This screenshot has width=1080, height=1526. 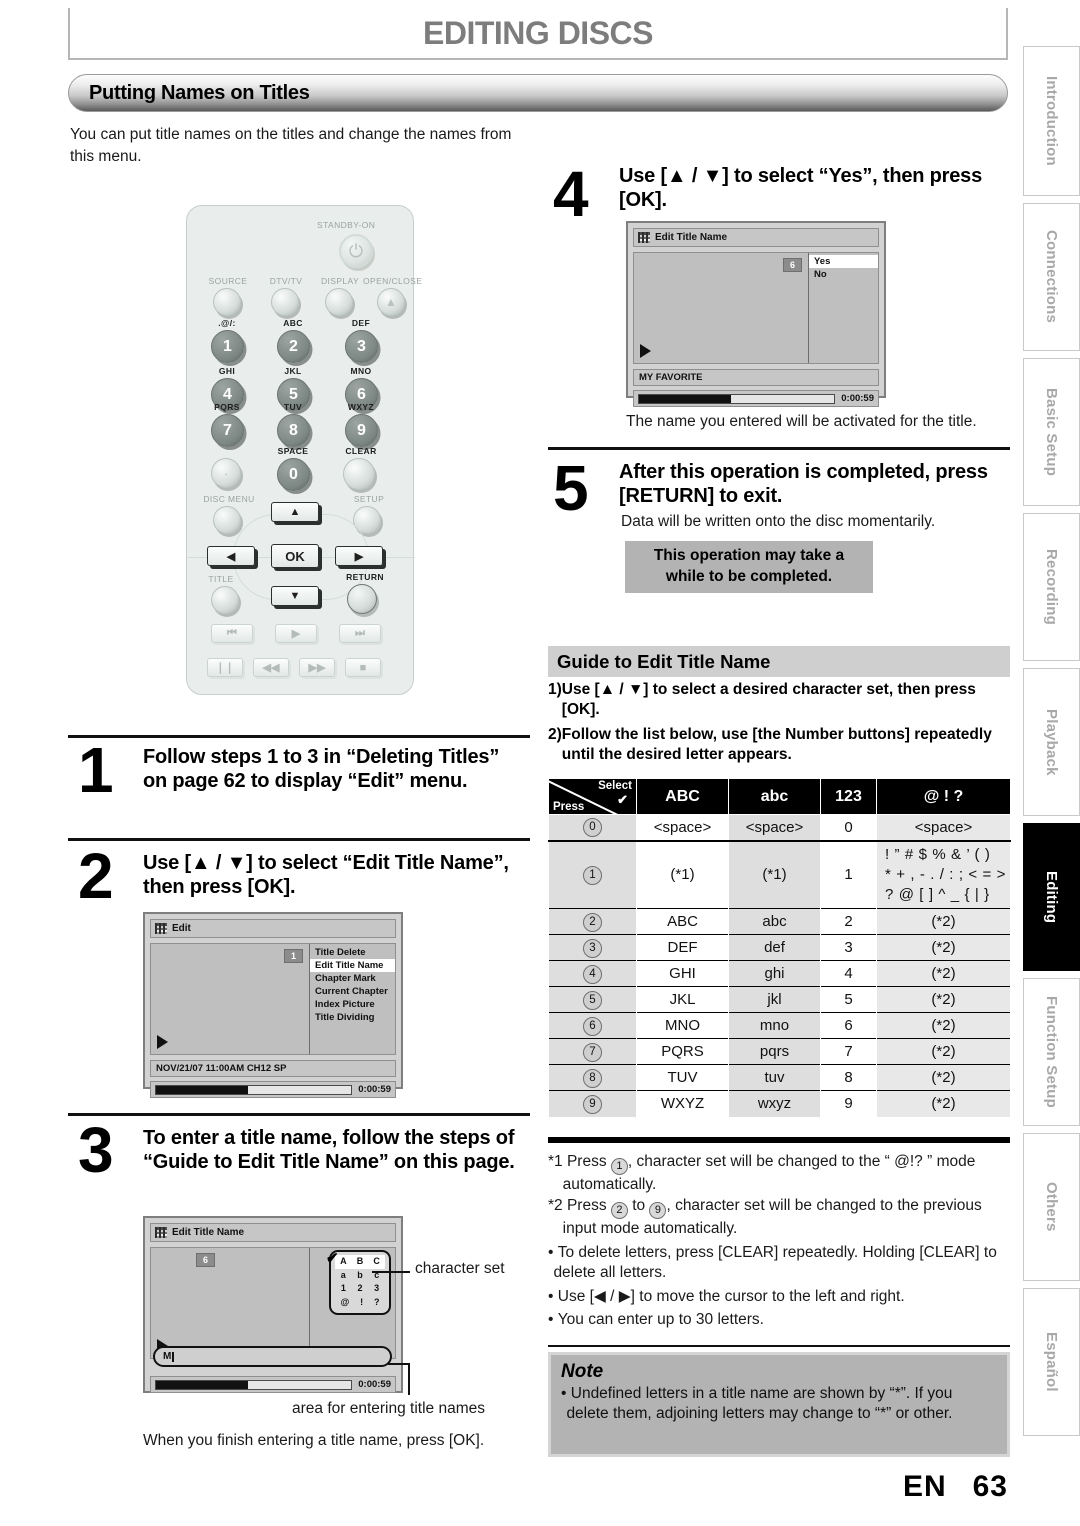 What do you see at coordinates (1051, 587) in the screenshot?
I see `tab-recording: Recording` at bounding box center [1051, 587].